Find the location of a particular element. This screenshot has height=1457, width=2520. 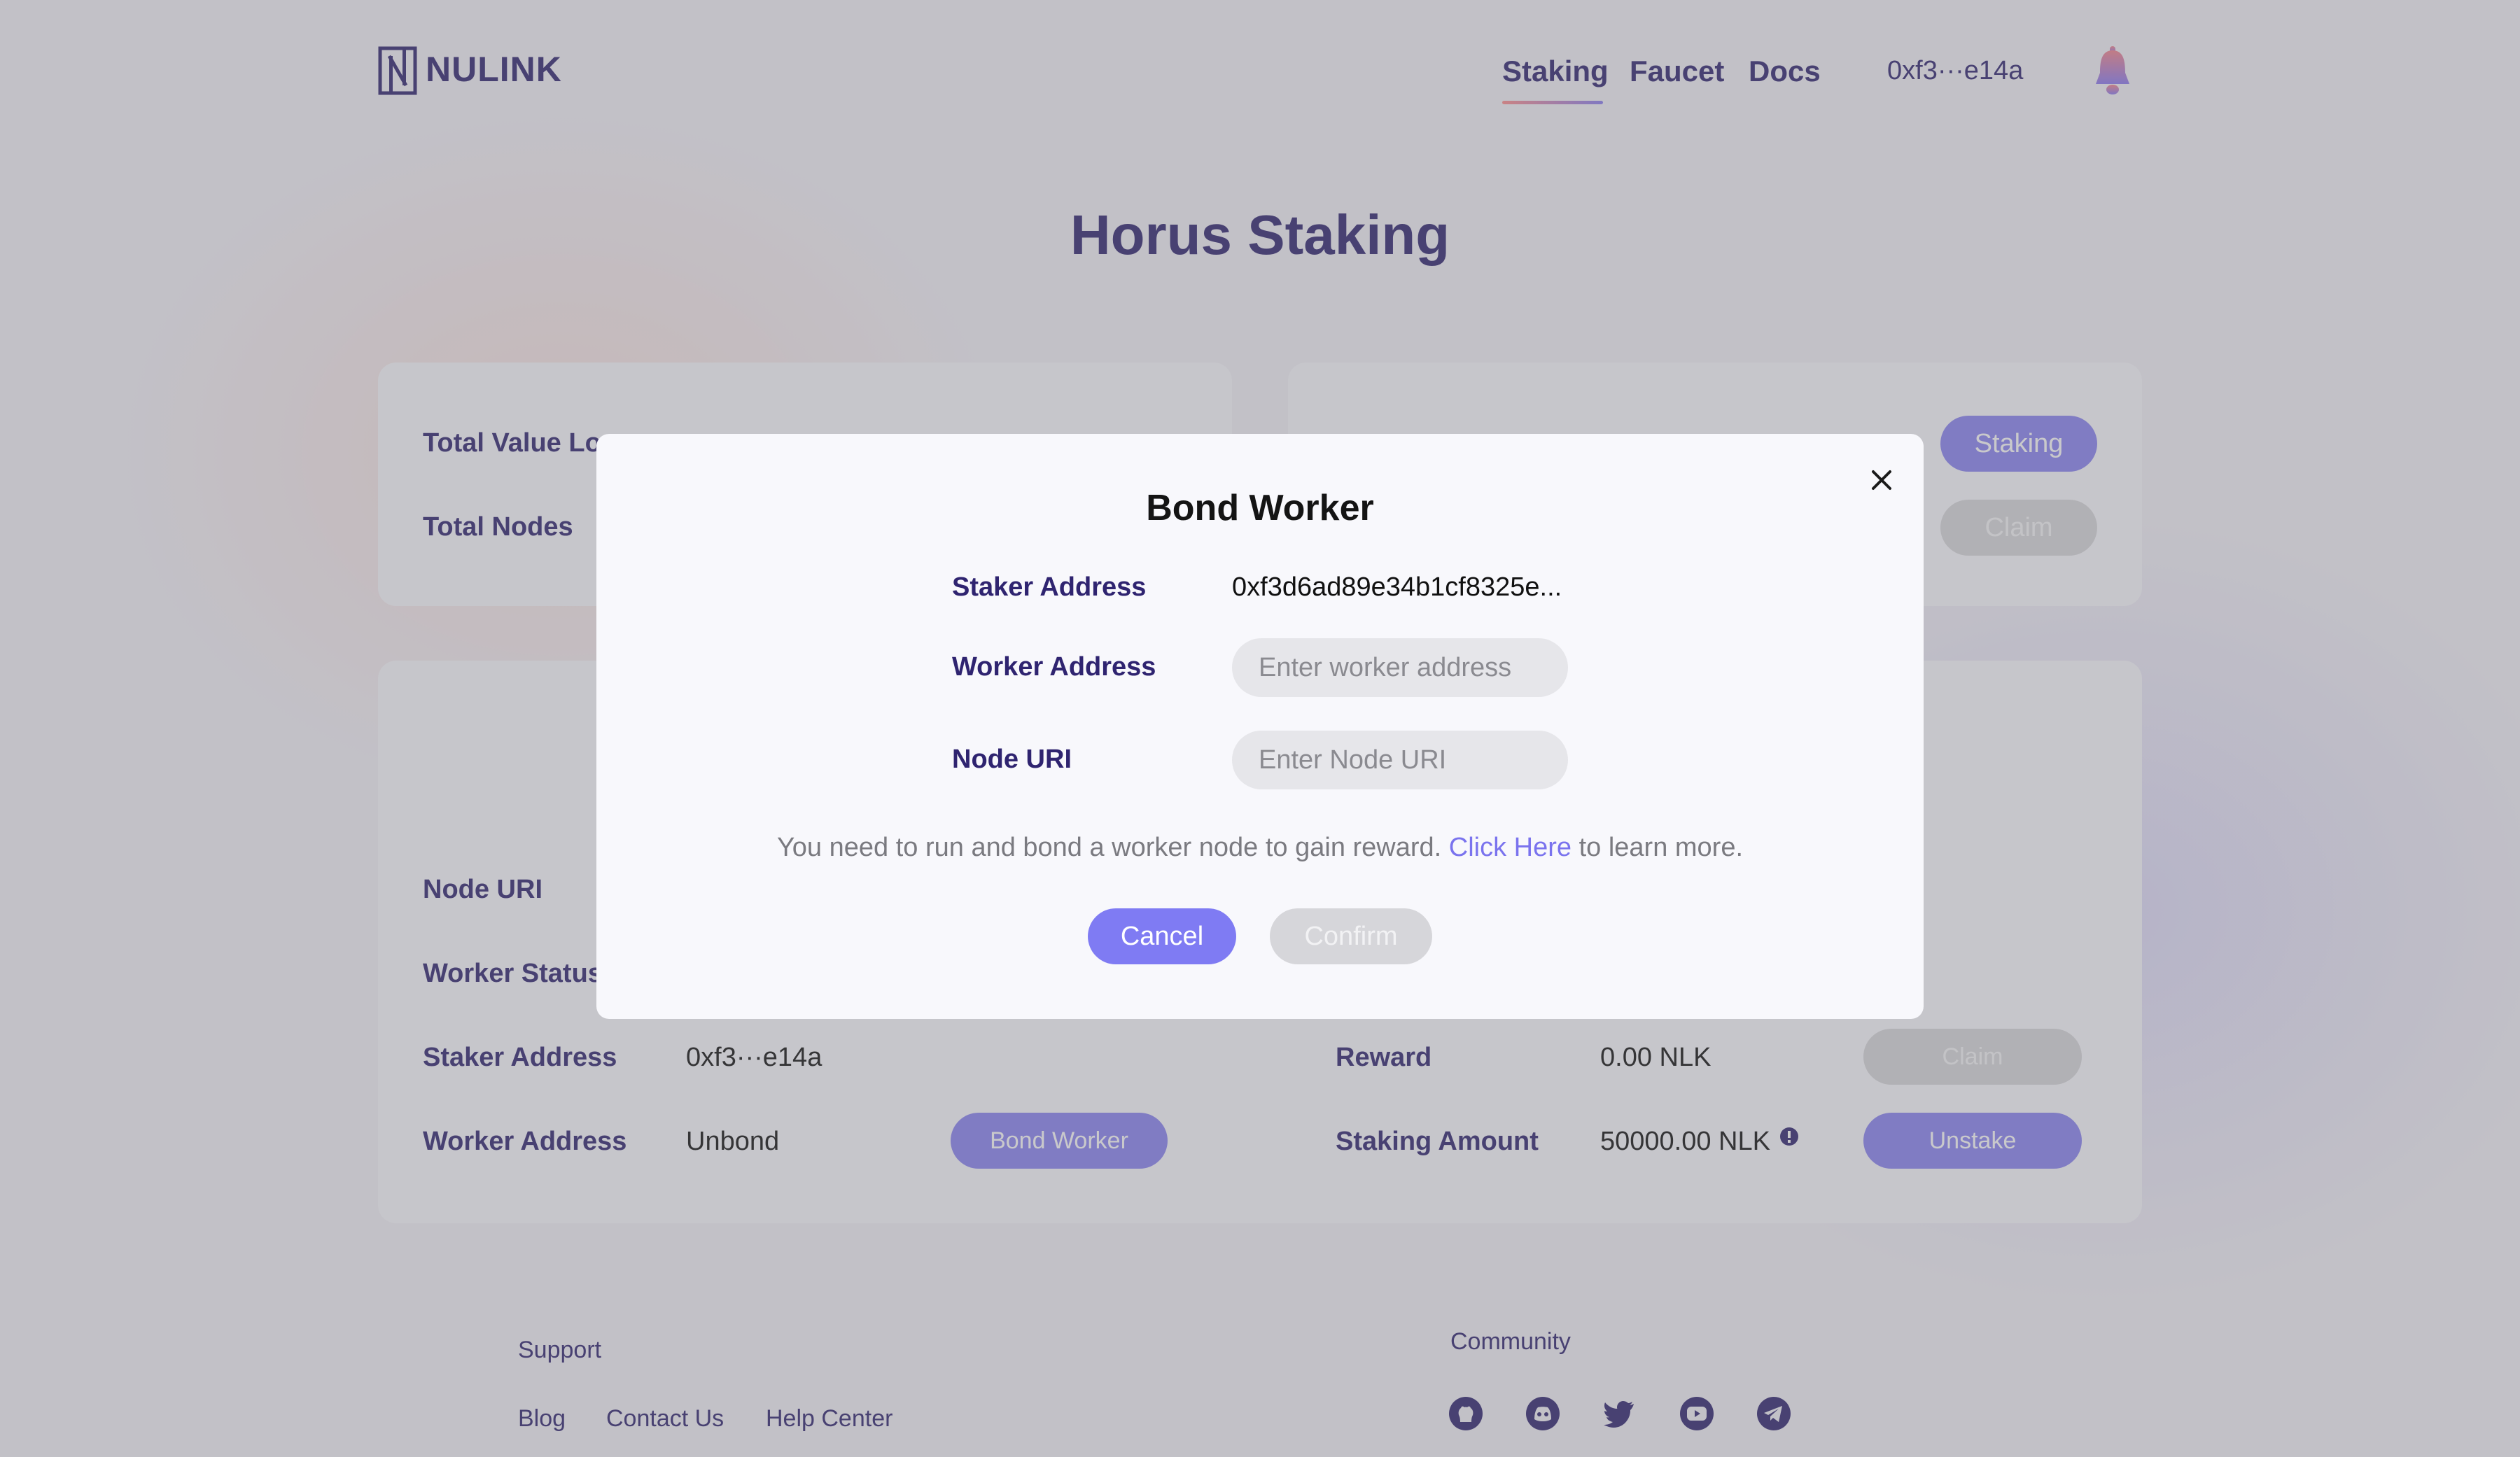

modal-staker-address-label: Staker Address is located at coordinates (1049, 587).